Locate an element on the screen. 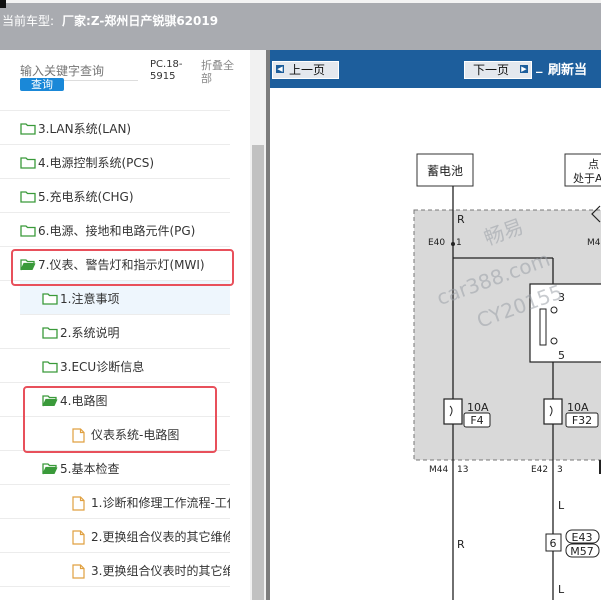 The height and width of the screenshot is (600, 601). tree-item-label: 5.基本检查 is located at coordinates (90, 469).